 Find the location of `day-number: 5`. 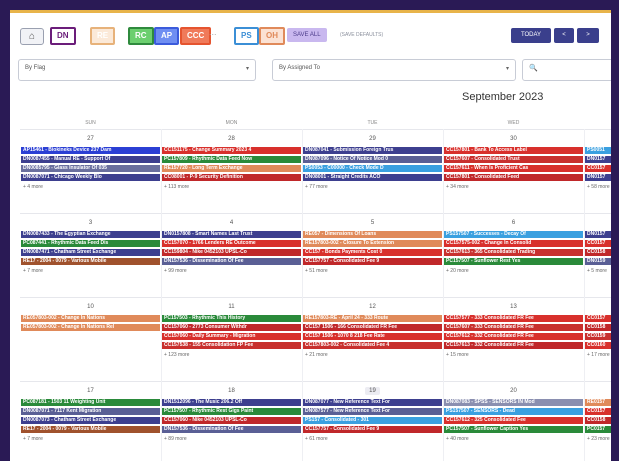

day-number: 5 is located at coordinates (372, 223).